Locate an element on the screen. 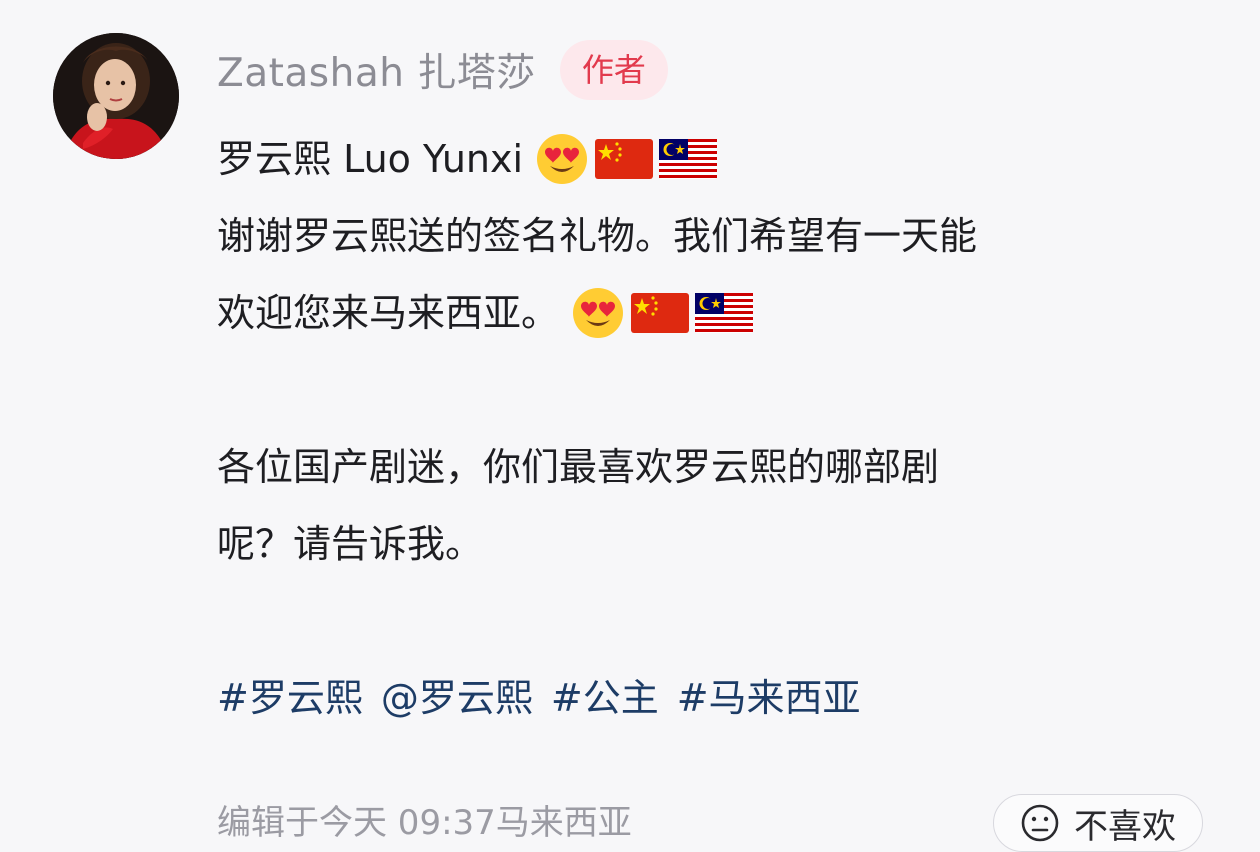  hashtag-link: #马来西亚 is located at coordinates (769, 694).